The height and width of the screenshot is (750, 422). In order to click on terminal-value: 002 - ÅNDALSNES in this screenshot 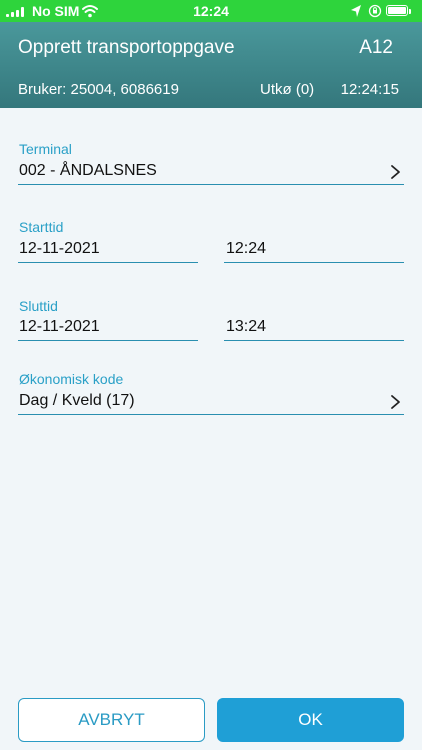, I will do `click(88, 170)`.